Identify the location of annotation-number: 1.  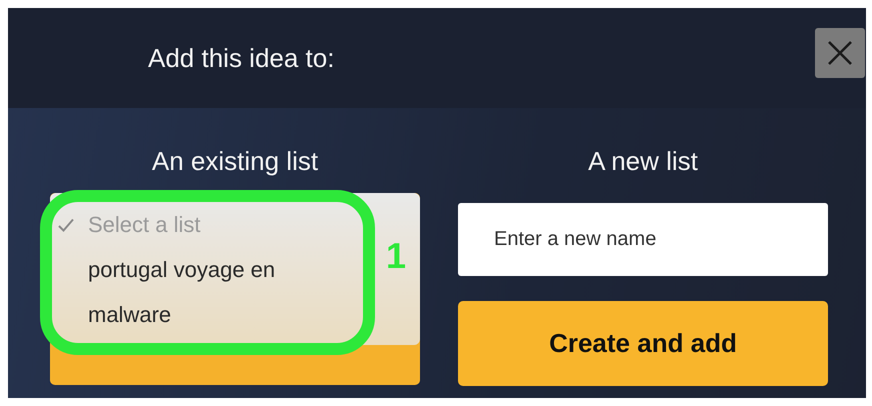
(396, 256).